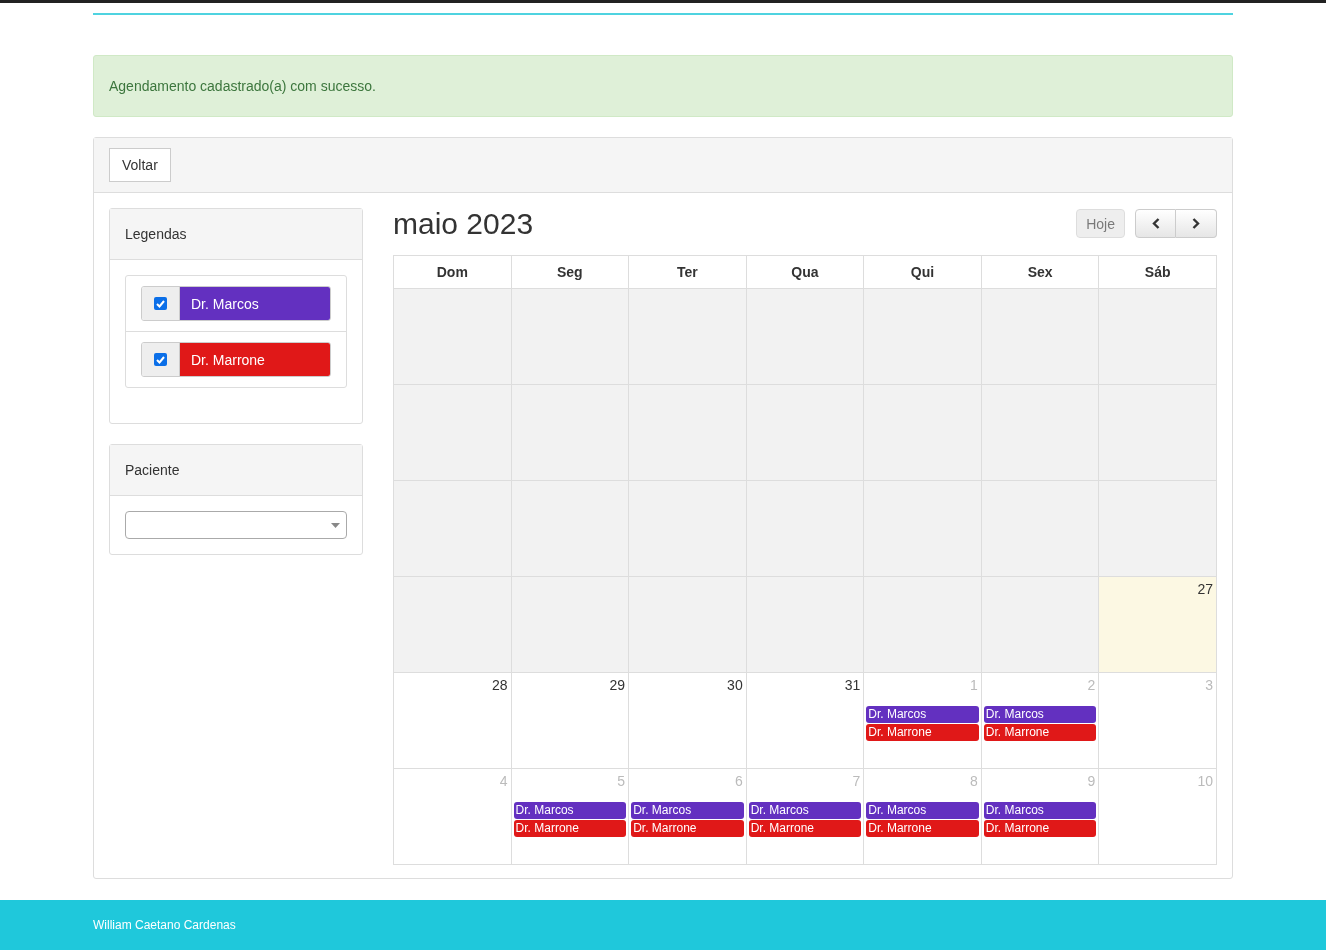 The height and width of the screenshot is (950, 1326). Describe the element at coordinates (570, 272) in the screenshot. I see `weekday-header: Seg` at that location.